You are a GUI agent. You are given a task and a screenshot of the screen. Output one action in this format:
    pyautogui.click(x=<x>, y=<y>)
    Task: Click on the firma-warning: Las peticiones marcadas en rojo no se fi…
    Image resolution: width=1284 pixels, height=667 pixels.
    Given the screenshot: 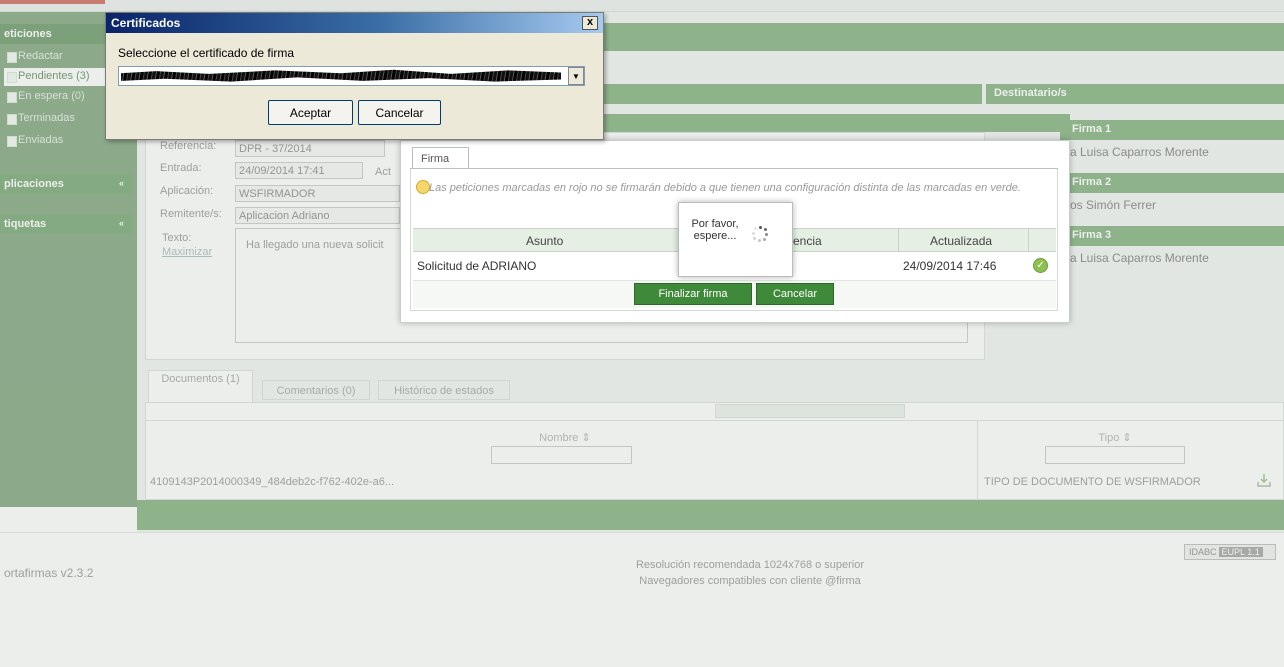 What is the action you would take?
    pyautogui.click(x=725, y=188)
    